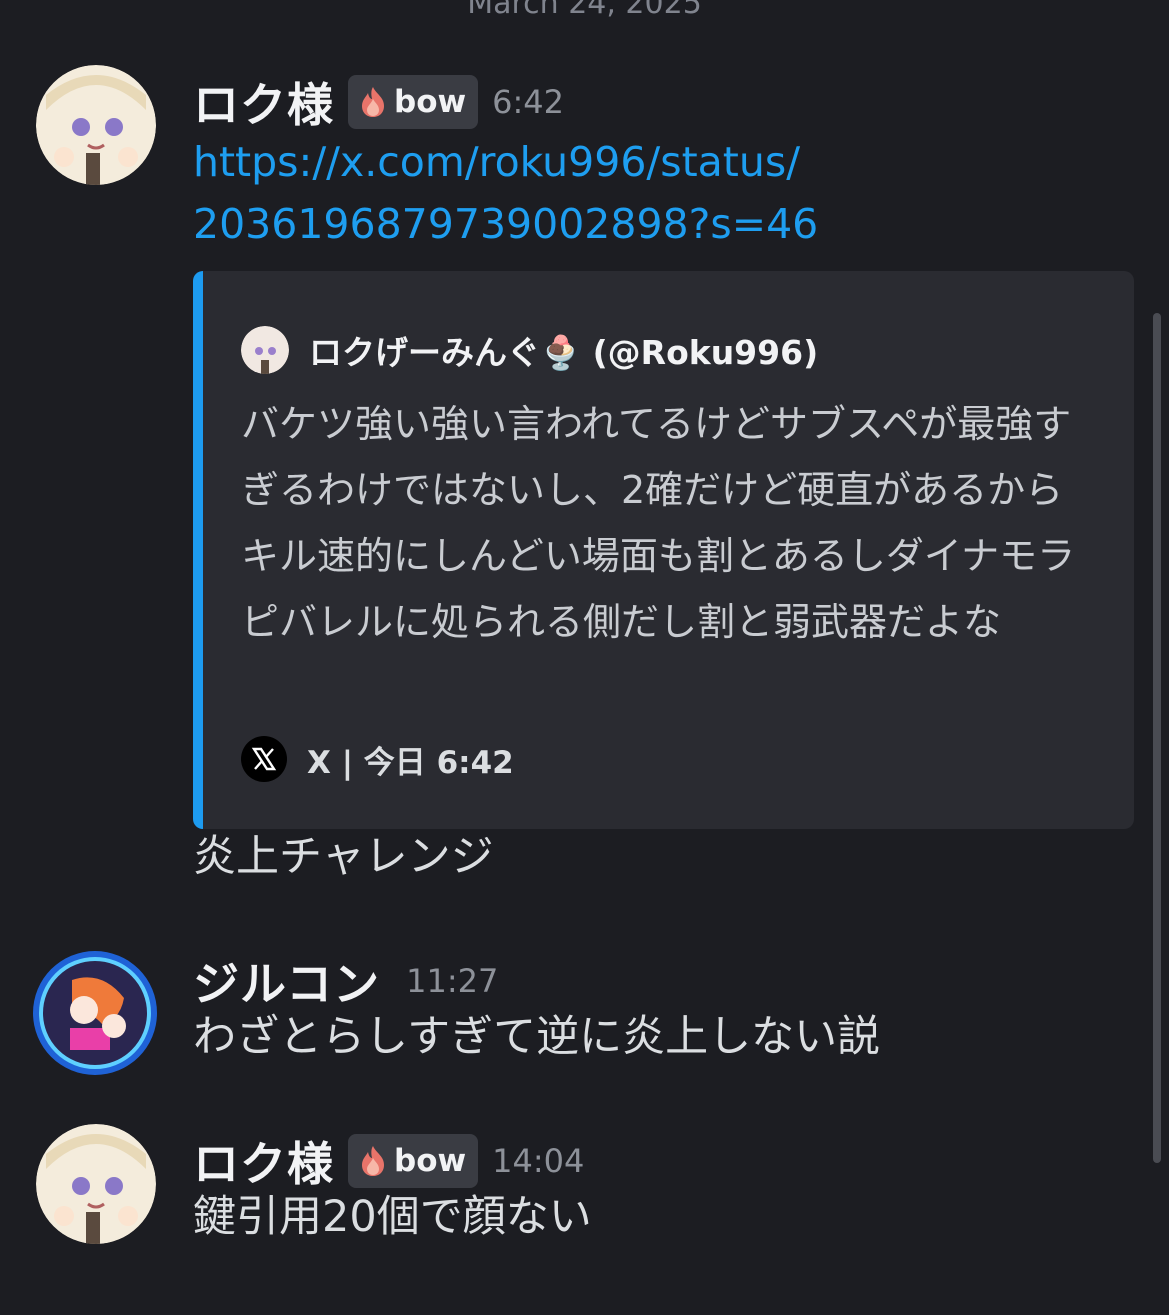  Describe the element at coordinates (538, 1161) in the screenshot. I see `timestamp: 14:04` at that location.